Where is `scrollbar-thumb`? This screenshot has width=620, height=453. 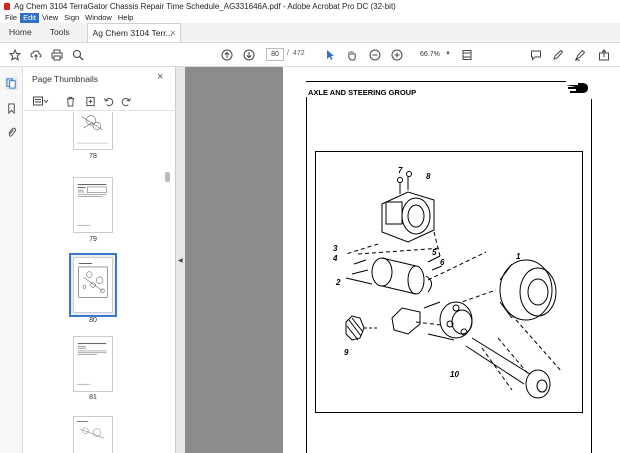
scrollbar-thumb is located at coordinates (167, 177).